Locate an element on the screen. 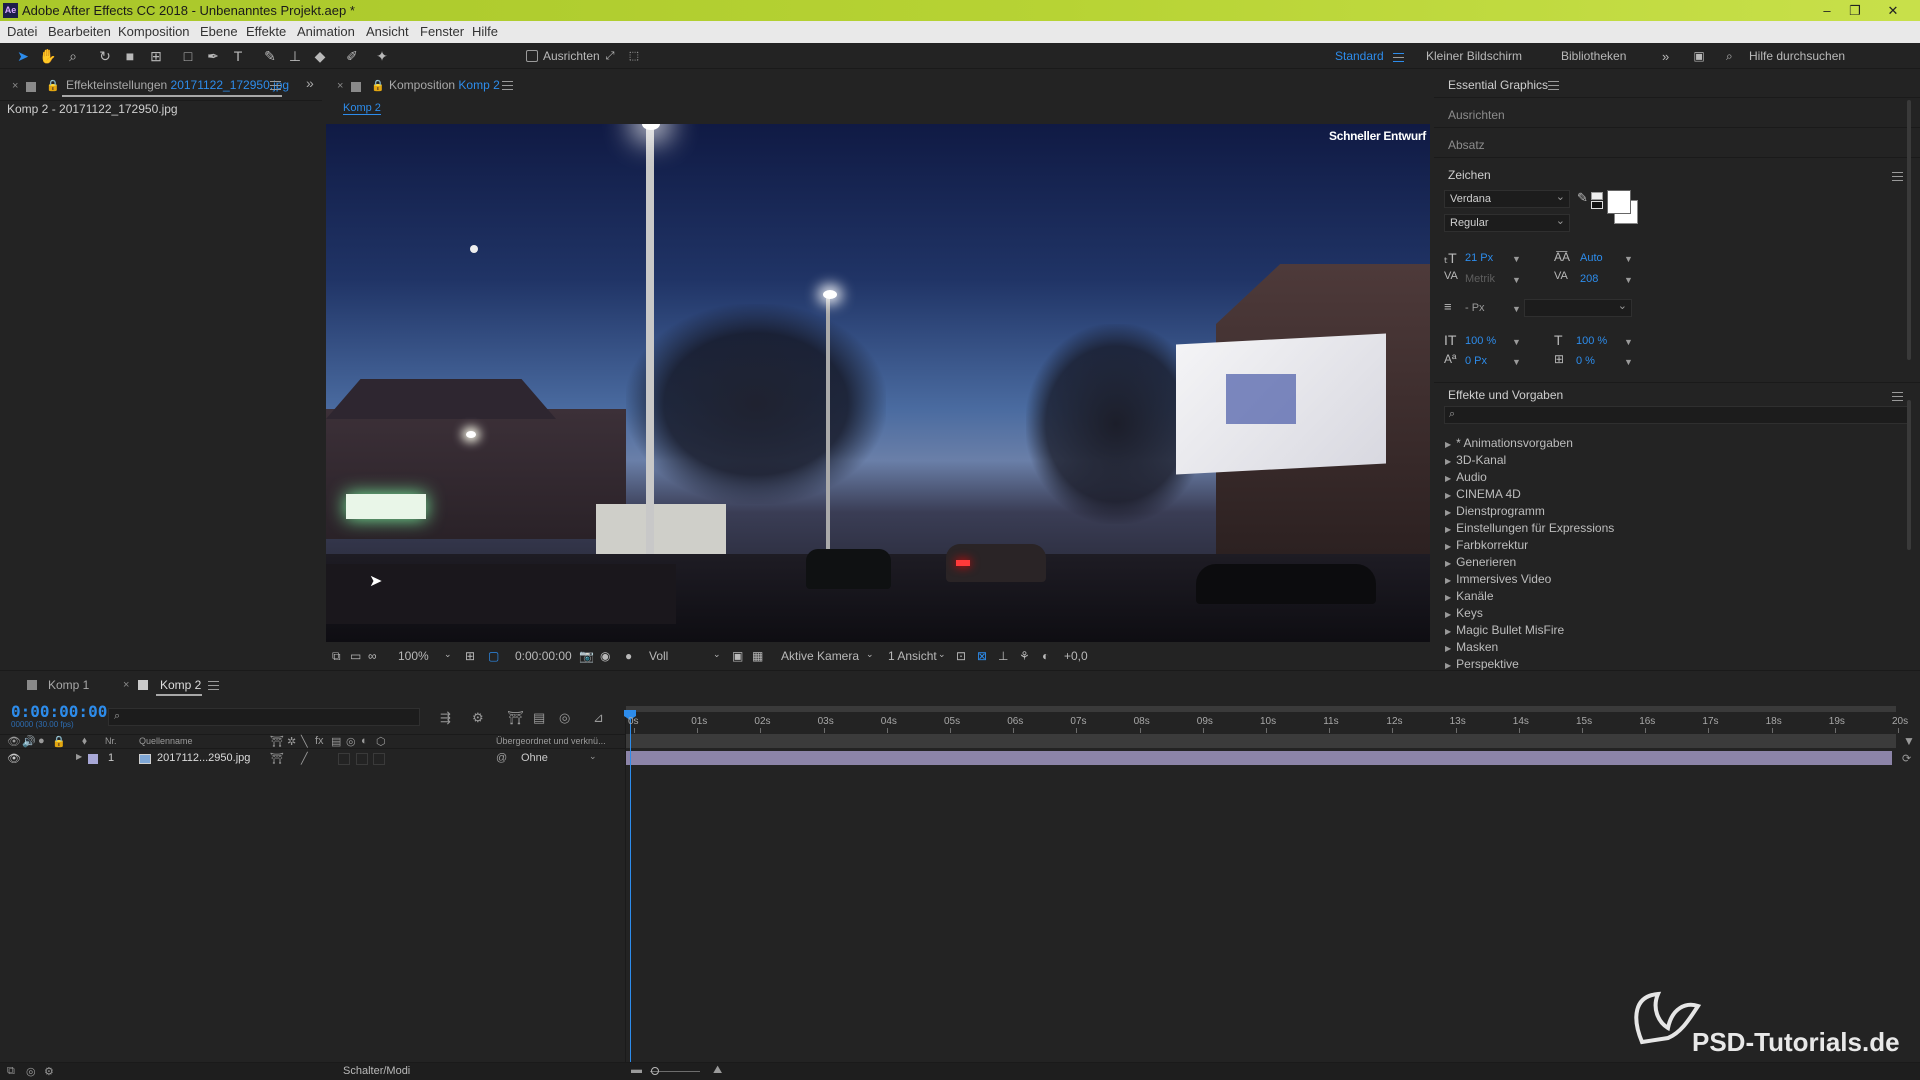  motion-blur-icon: ◎ is located at coordinates (564, 718).